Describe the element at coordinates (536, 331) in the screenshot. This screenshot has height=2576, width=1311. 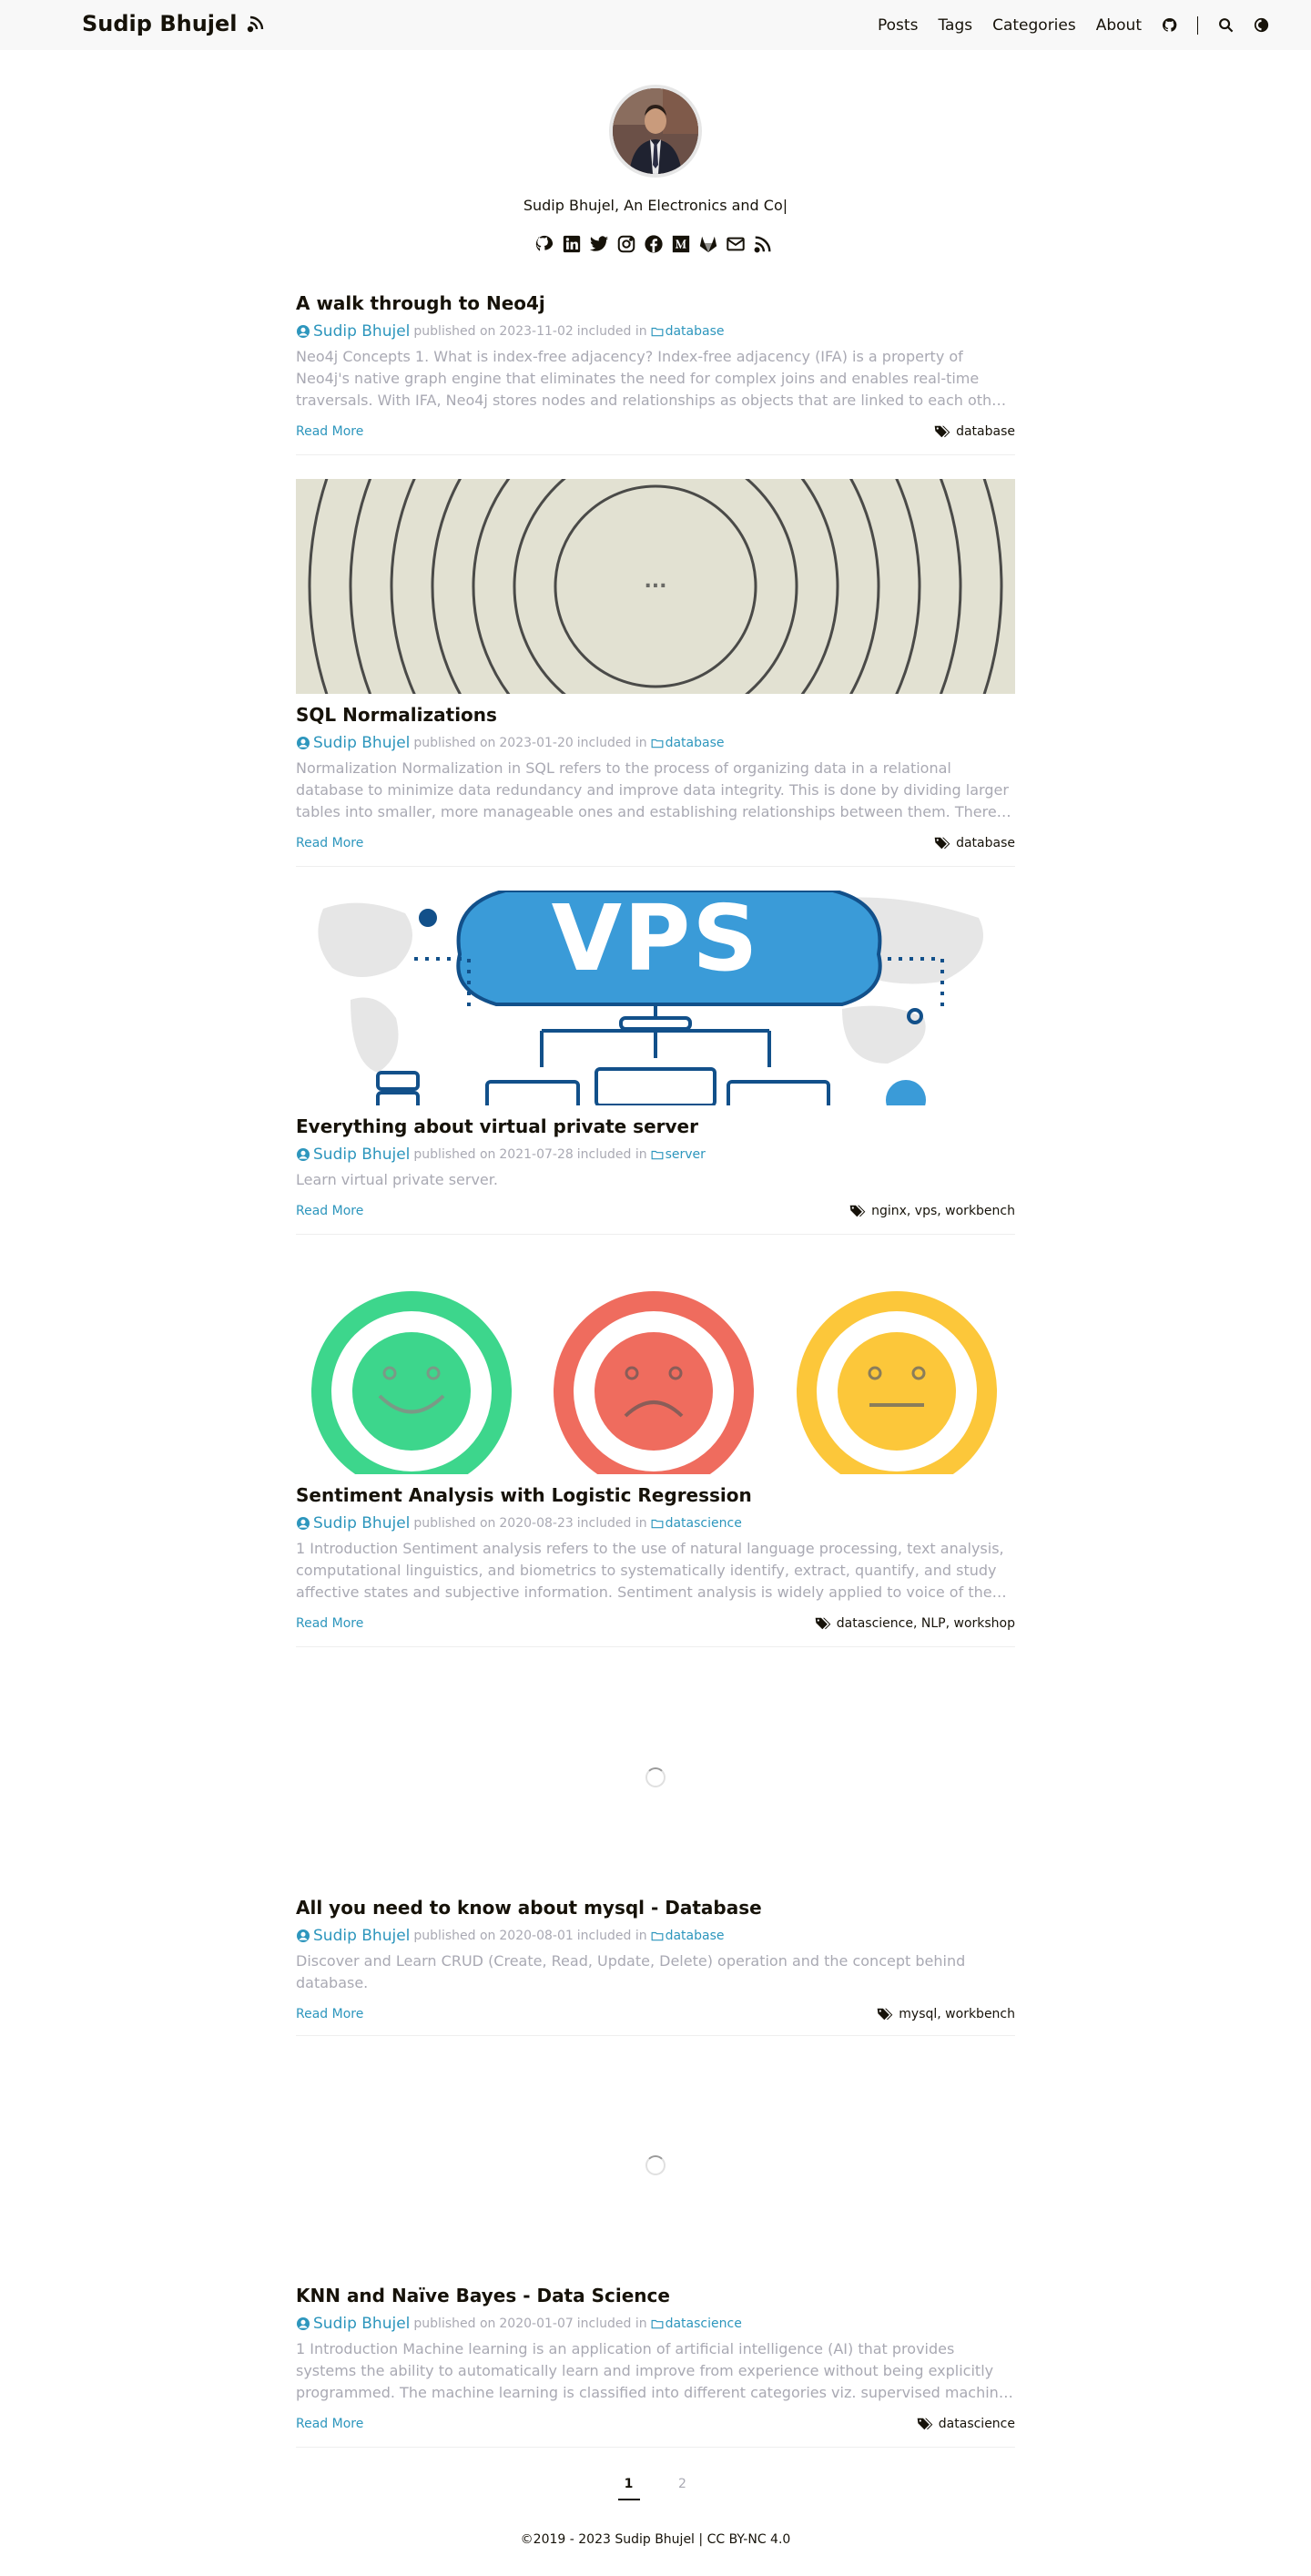
I see `post-date: 2023-11-02` at that location.